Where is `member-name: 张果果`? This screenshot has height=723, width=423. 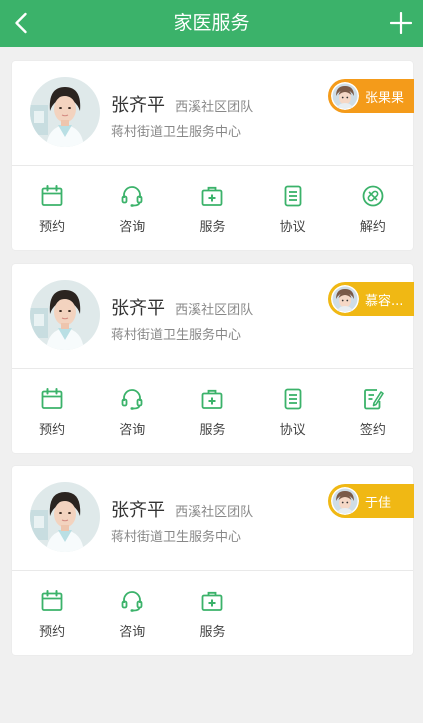 member-name: 张果果 is located at coordinates (385, 98).